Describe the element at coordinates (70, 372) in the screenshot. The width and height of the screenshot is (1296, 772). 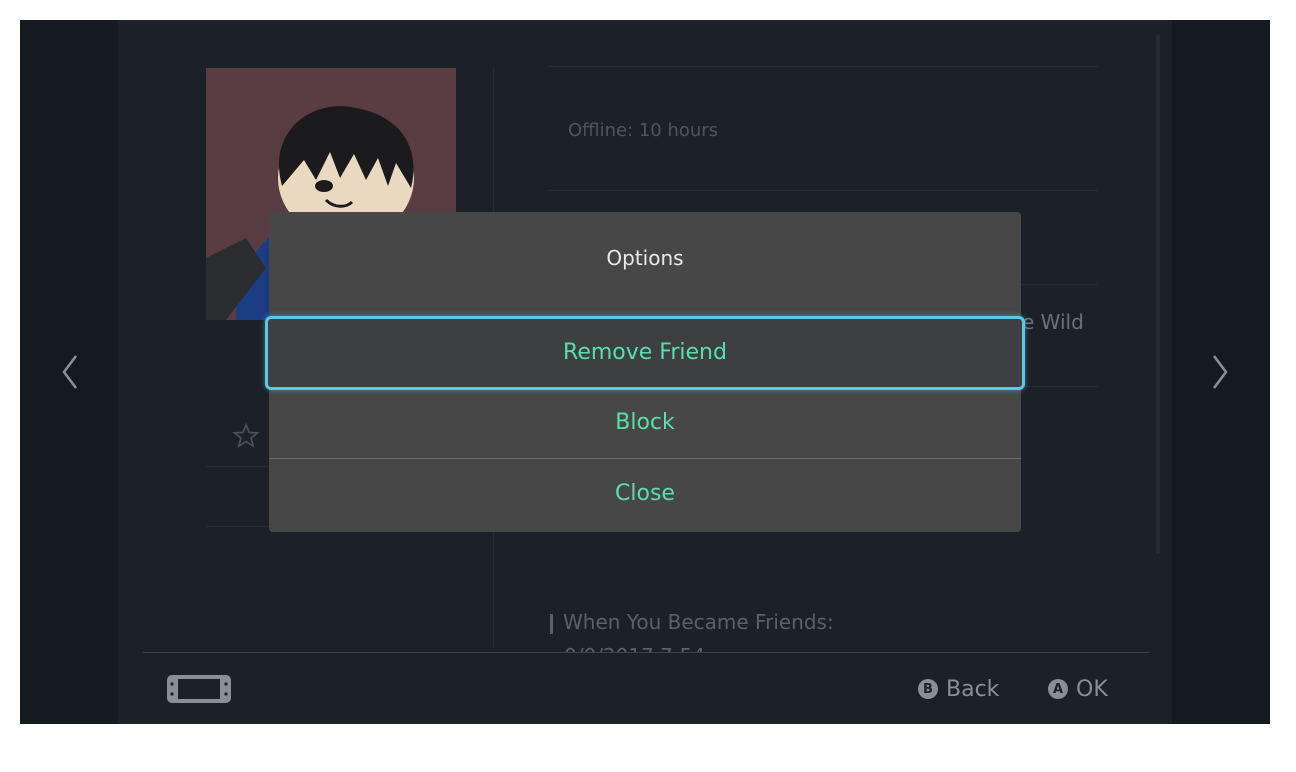
I see `chevron-left-icon` at that location.